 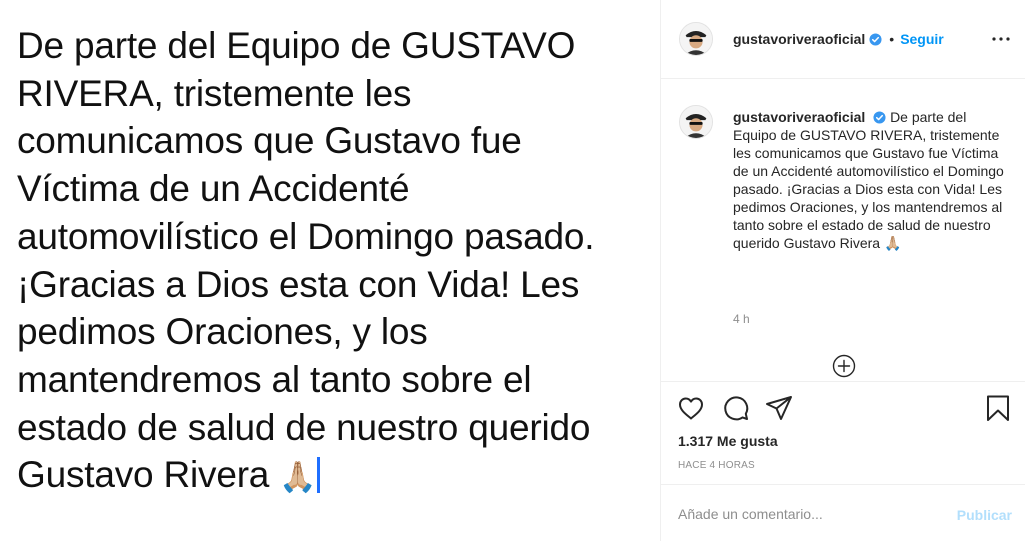 What do you see at coordinates (779, 408) in the screenshot?
I see `share-direct-icon` at bounding box center [779, 408].